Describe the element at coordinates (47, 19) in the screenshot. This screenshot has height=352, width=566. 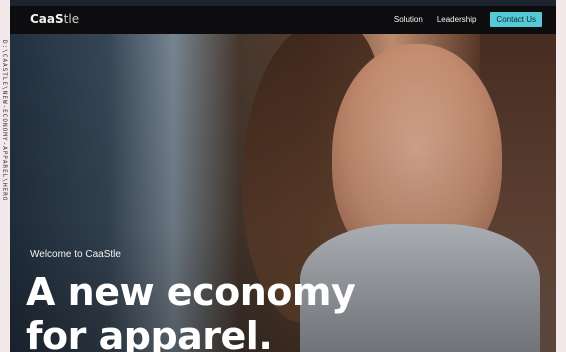
I see `logo-bold: CaaS` at that location.